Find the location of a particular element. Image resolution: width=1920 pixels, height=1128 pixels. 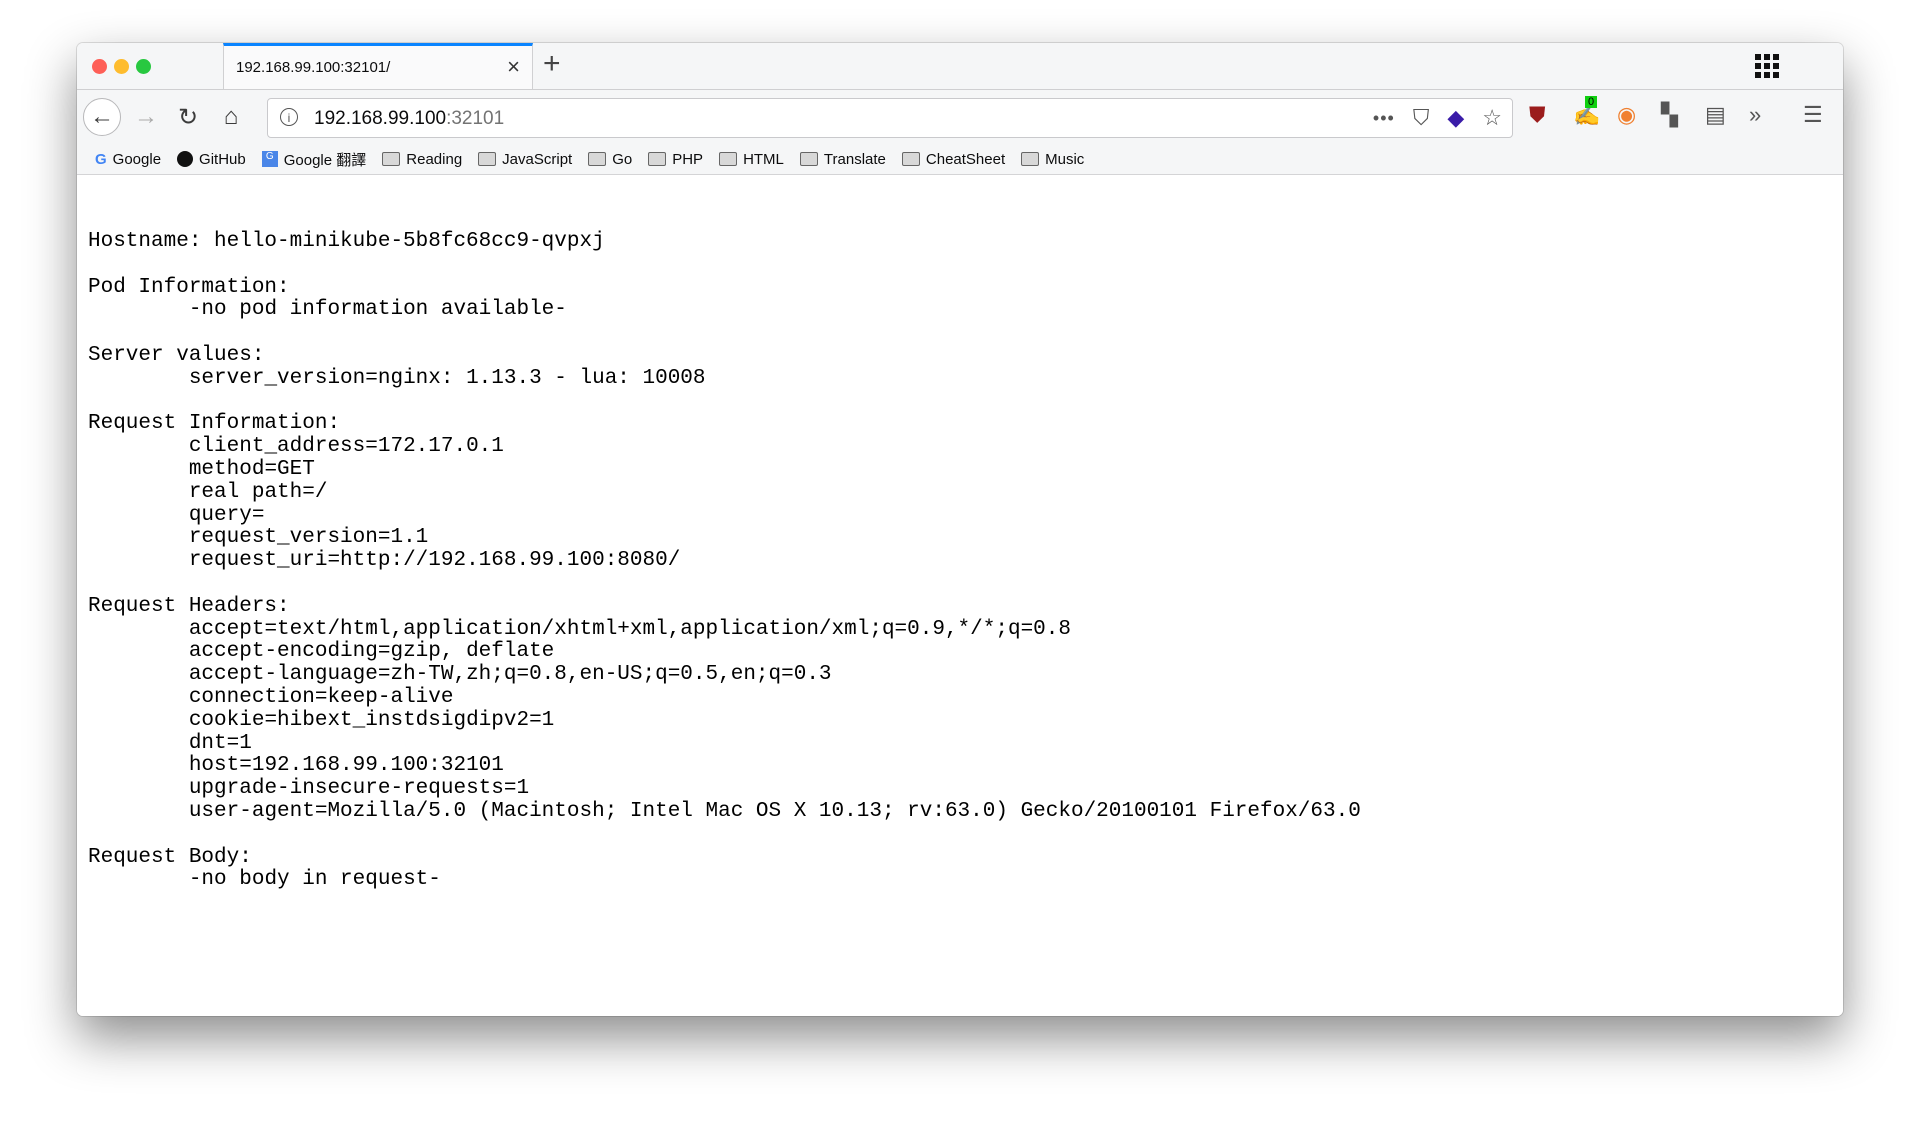

bookmark-folder-music: Music is located at coordinates (1052, 159).